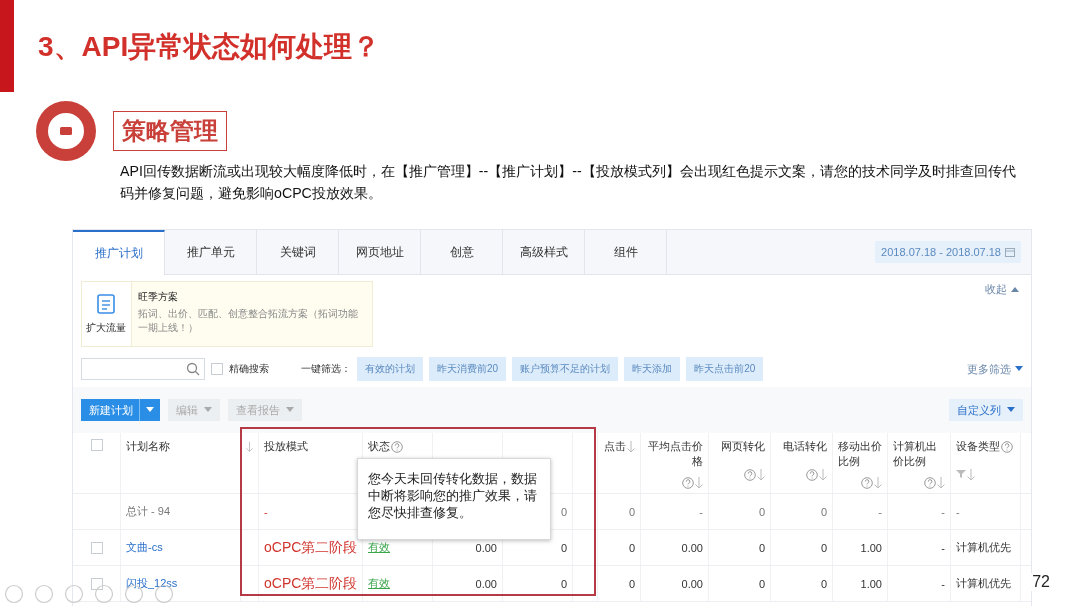  What do you see at coordinates (120, 410) in the screenshot?
I see `new-plan-button: 新建计划` at bounding box center [120, 410].